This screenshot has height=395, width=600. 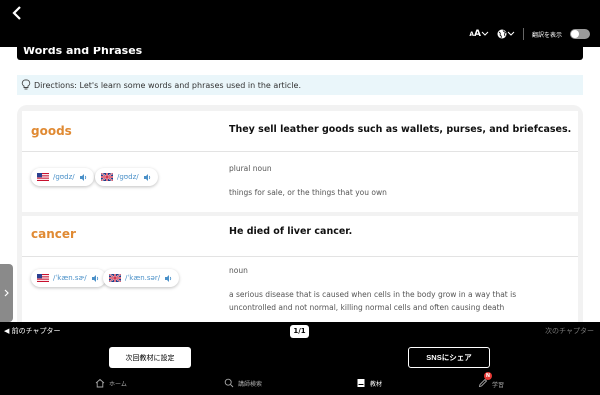 I want to click on triangle-left-icon: ◀, so click(x=7, y=331).